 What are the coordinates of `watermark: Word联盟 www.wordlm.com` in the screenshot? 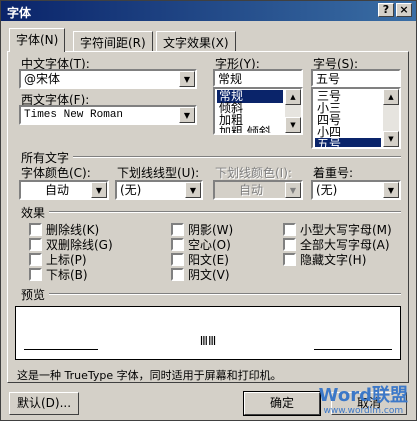 It's located at (363, 401).